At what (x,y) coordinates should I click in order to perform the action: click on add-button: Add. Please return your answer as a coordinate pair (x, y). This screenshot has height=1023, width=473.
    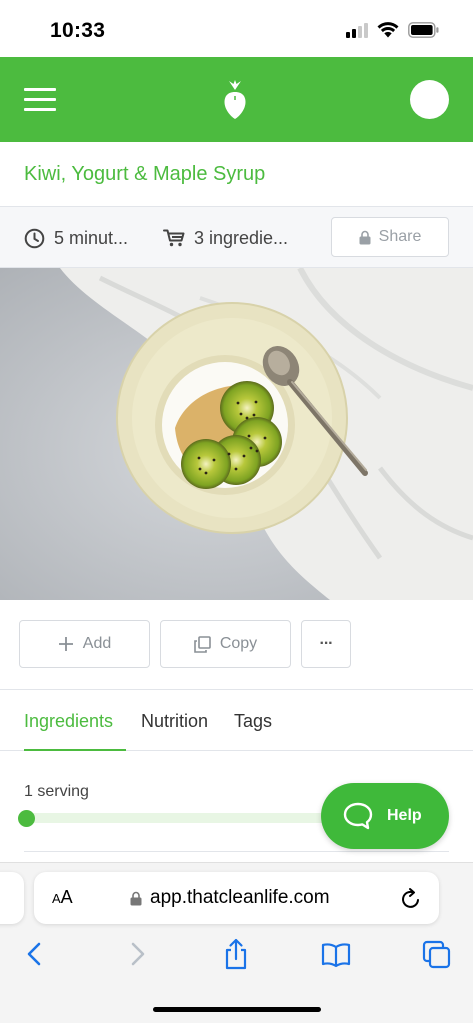
    Looking at the image, I should click on (84, 644).